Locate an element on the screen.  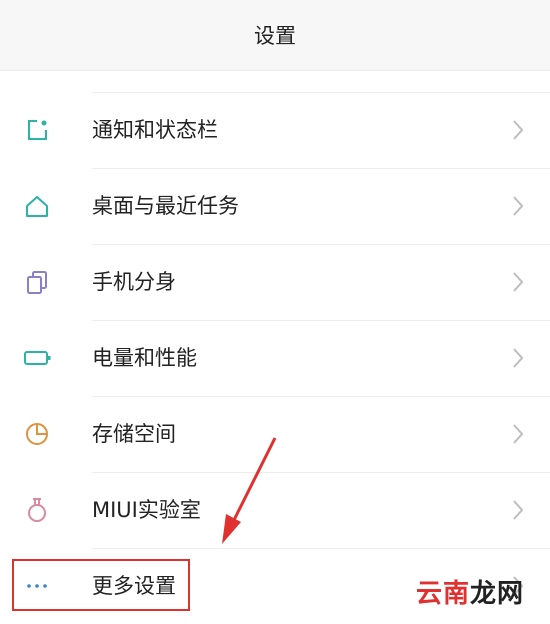
watermark: 云南龙网 is located at coordinates (470, 591).